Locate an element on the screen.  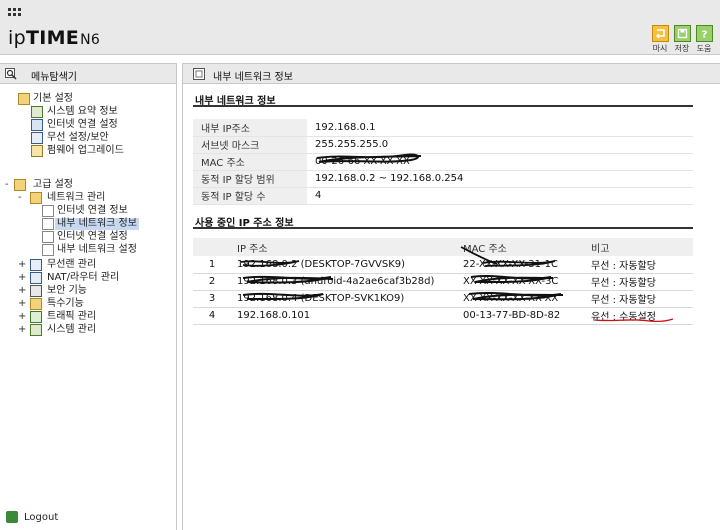
menu-item-label: 시스템 관리 is located at coordinates (72, 329).